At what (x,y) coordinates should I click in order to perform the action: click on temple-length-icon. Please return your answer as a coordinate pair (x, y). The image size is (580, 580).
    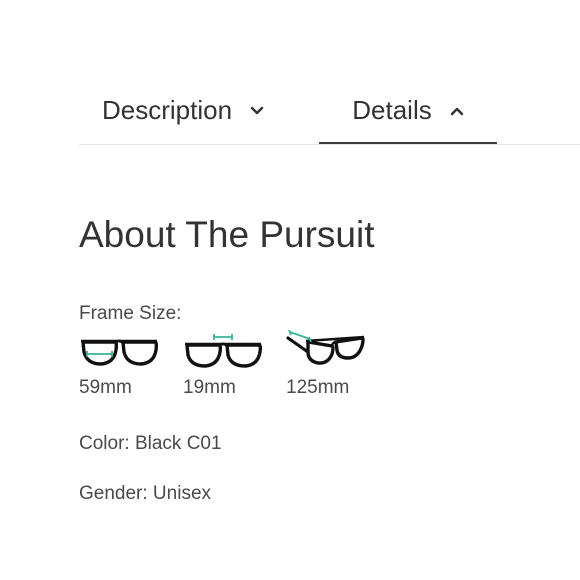
    Looking at the image, I should click on (331, 350).